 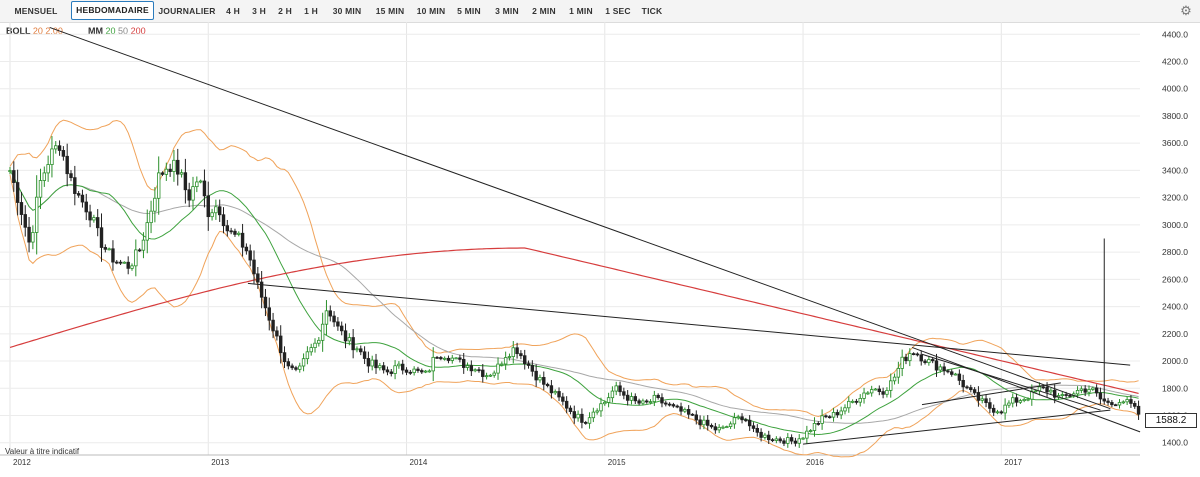 What do you see at coordinates (1175, 388) in the screenshot?
I see `y-tick-label: 1800.0` at bounding box center [1175, 388].